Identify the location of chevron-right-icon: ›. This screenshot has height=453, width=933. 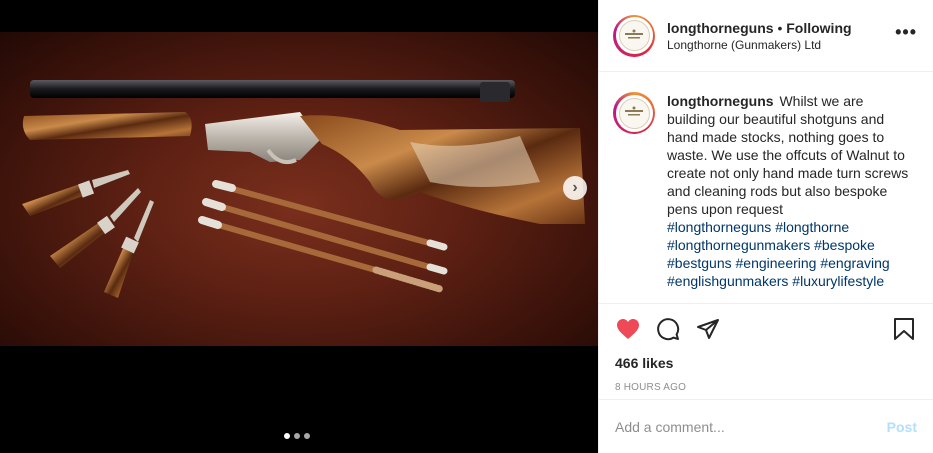
(575, 187).